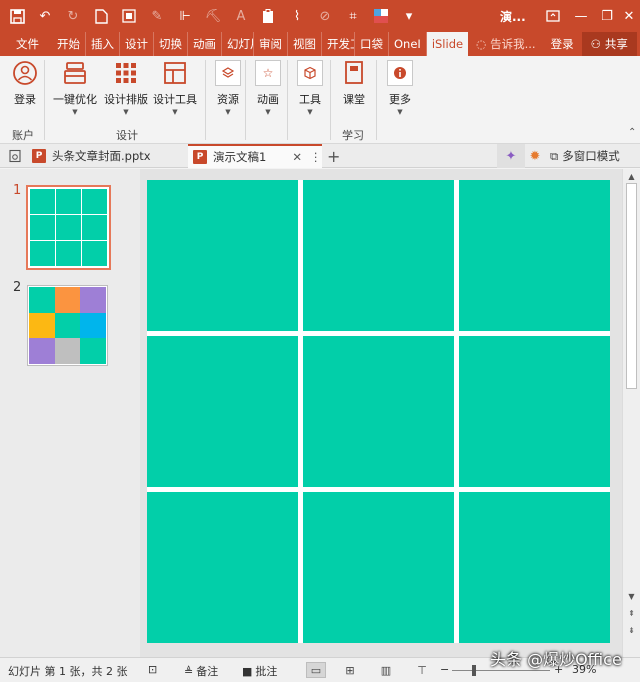  Describe the element at coordinates (255, 156) in the screenshot. I see `doc-tab-2: P 演示文稿1 ✕ ⋮` at that location.